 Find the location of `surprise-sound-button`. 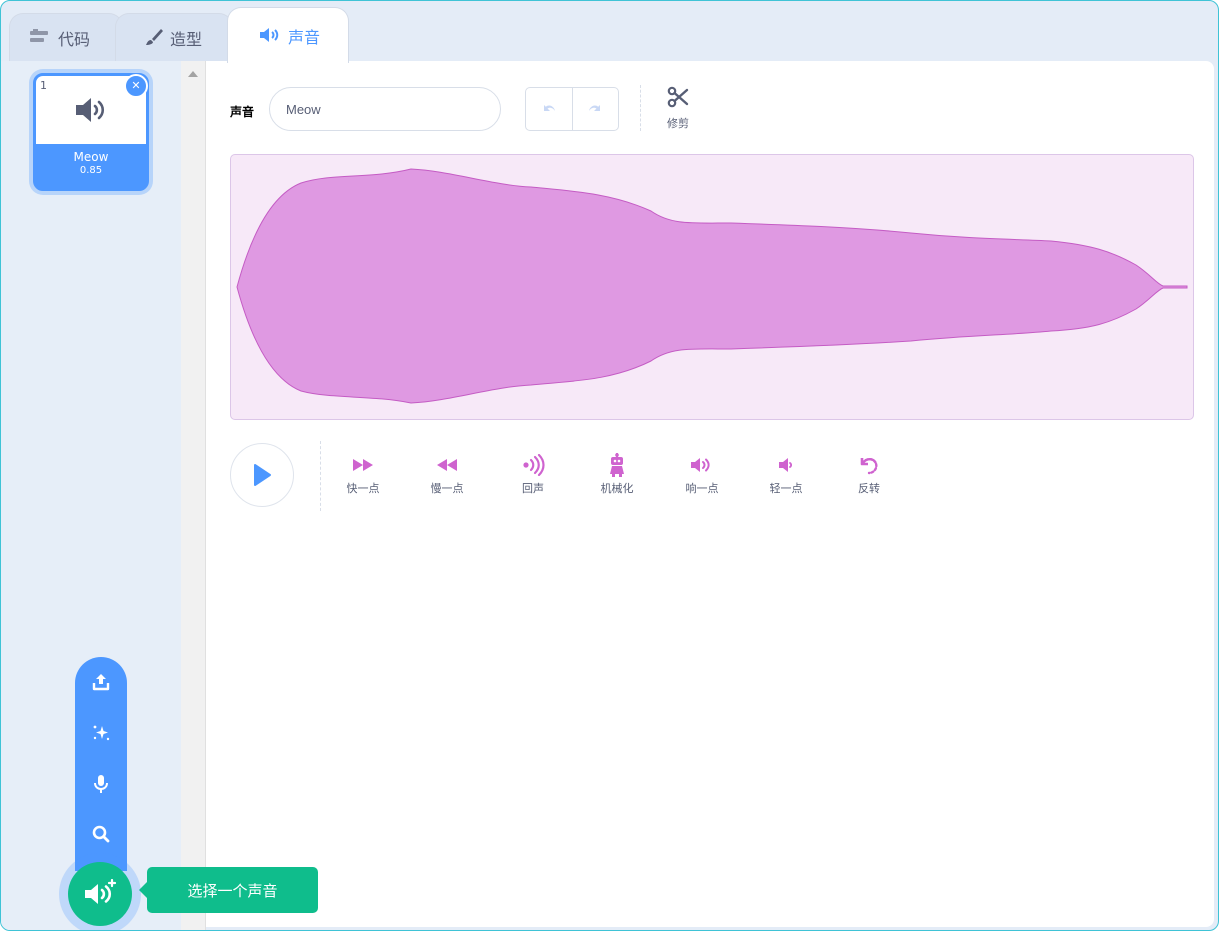

surprise-sound-button is located at coordinates (101, 733).